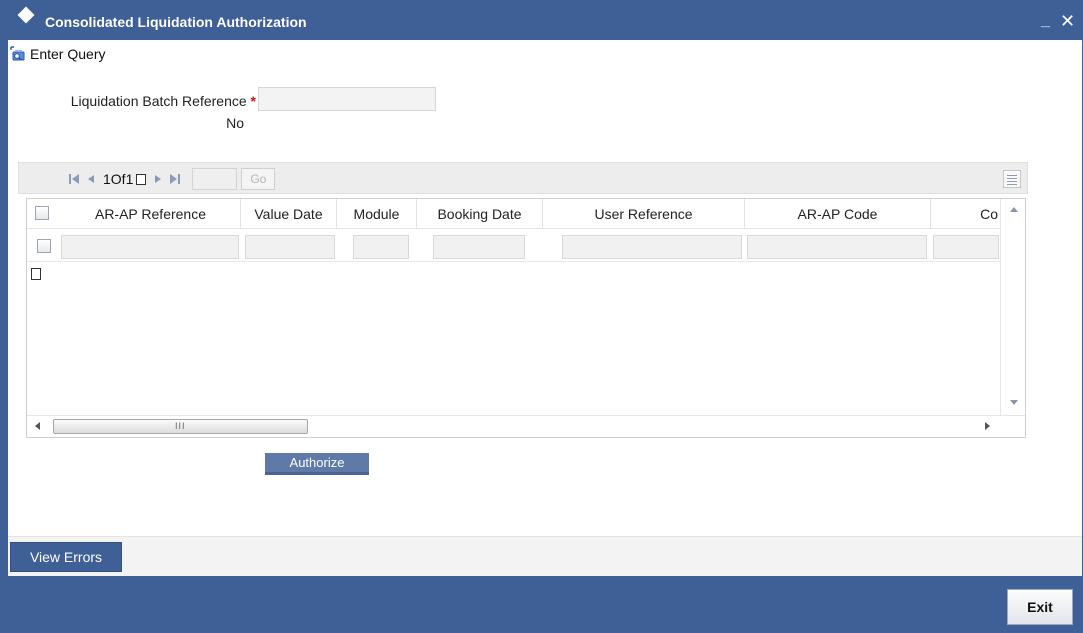  I want to click on horizontal-scrollbar: III, so click(526, 426).